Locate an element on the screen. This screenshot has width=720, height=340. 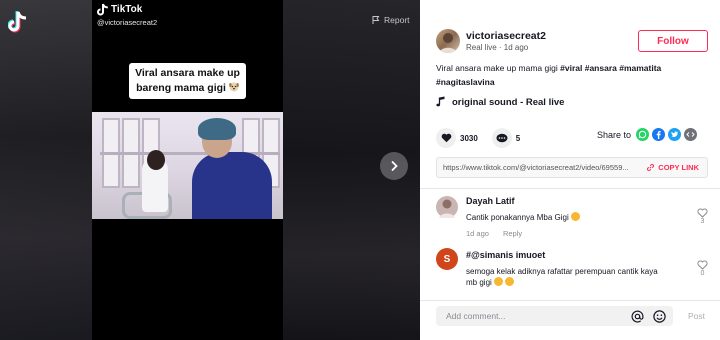
twitter-share-button is located at coordinates (675, 134).